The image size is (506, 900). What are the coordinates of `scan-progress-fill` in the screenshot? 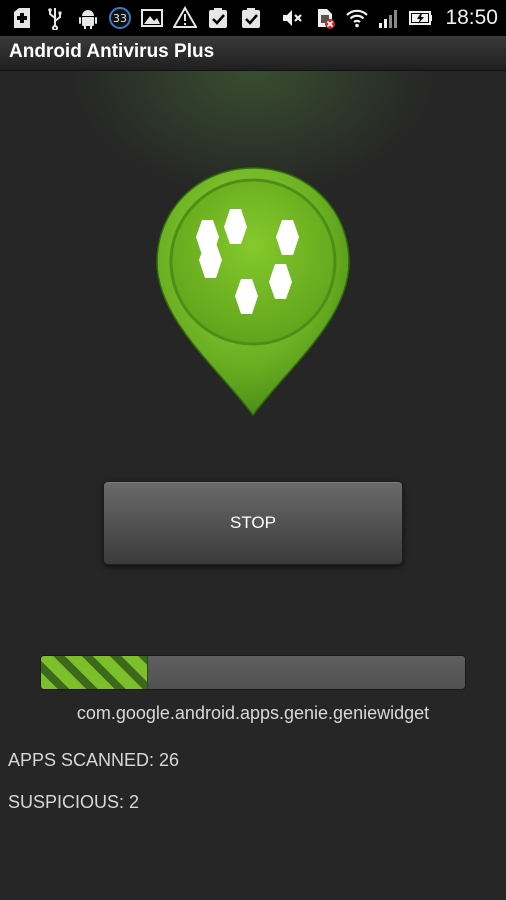 It's located at (94, 672).